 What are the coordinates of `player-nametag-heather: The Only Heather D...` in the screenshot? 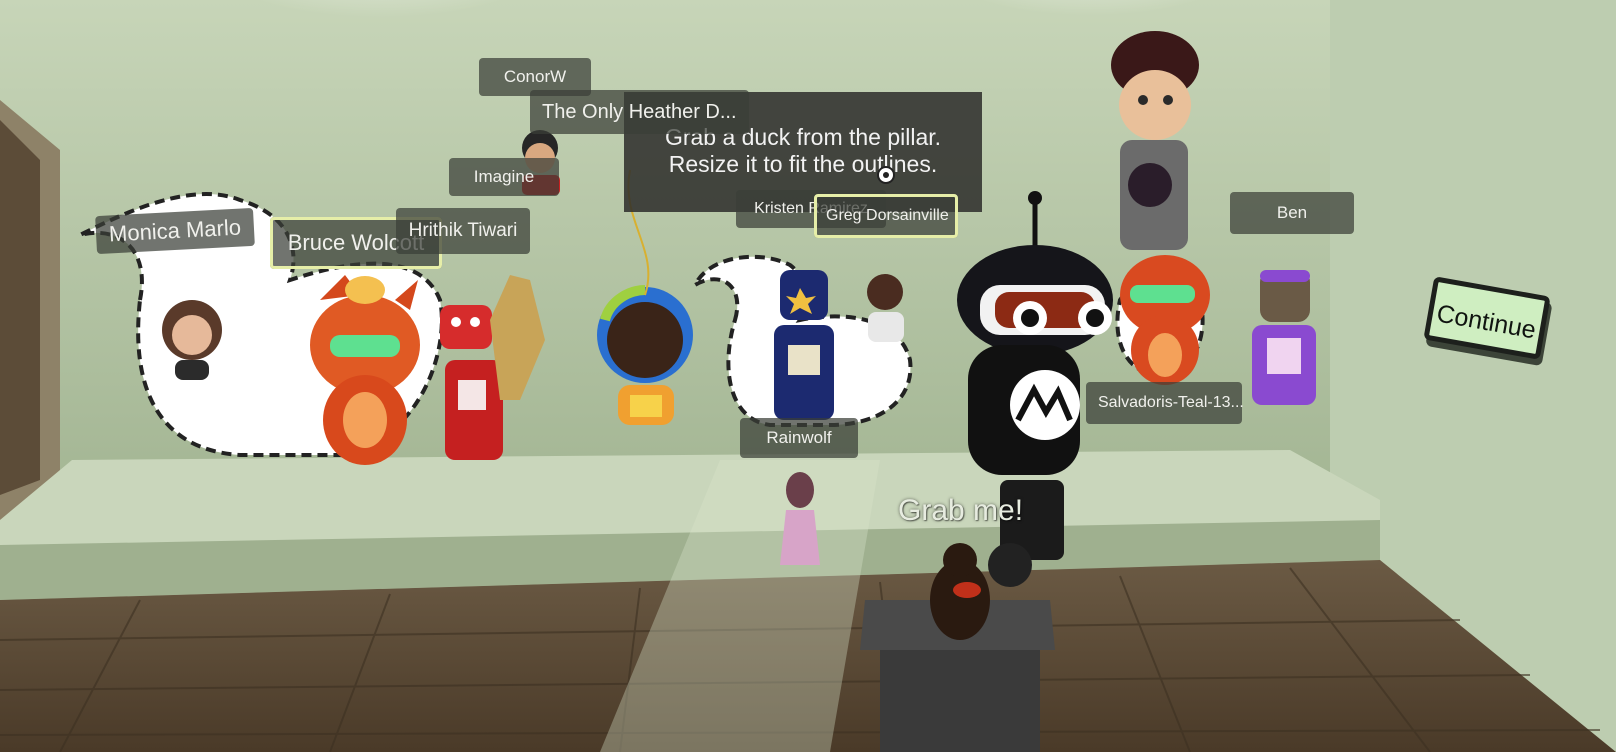 It's located at (639, 112).